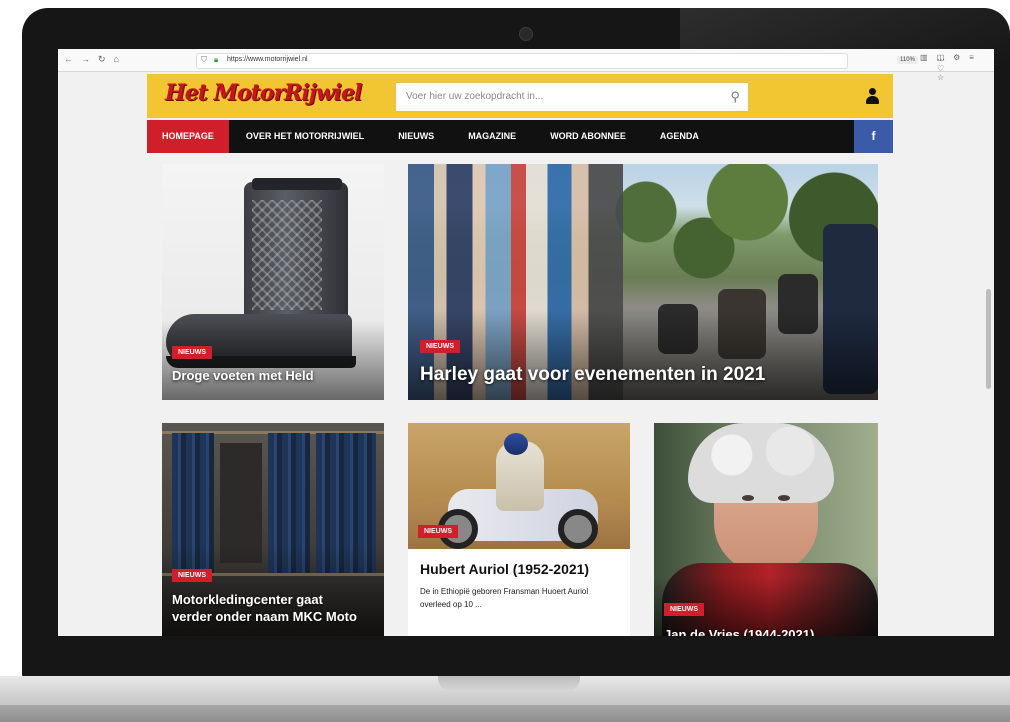  I want to click on lock-icon: 🔒︎, so click(216, 60).